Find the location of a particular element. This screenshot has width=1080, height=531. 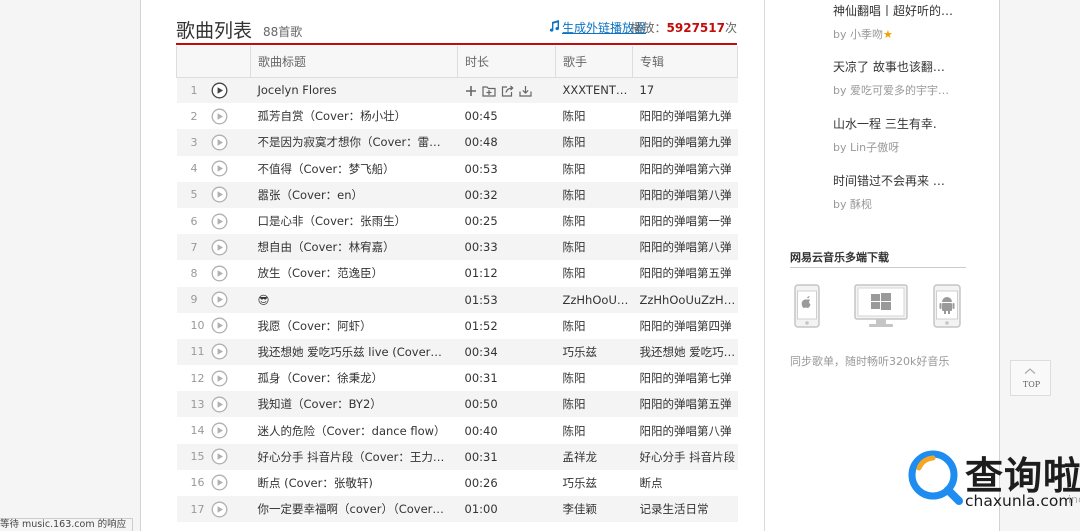

song-title: 迷人的危险（Cover：dance flow） is located at coordinates (354, 430).